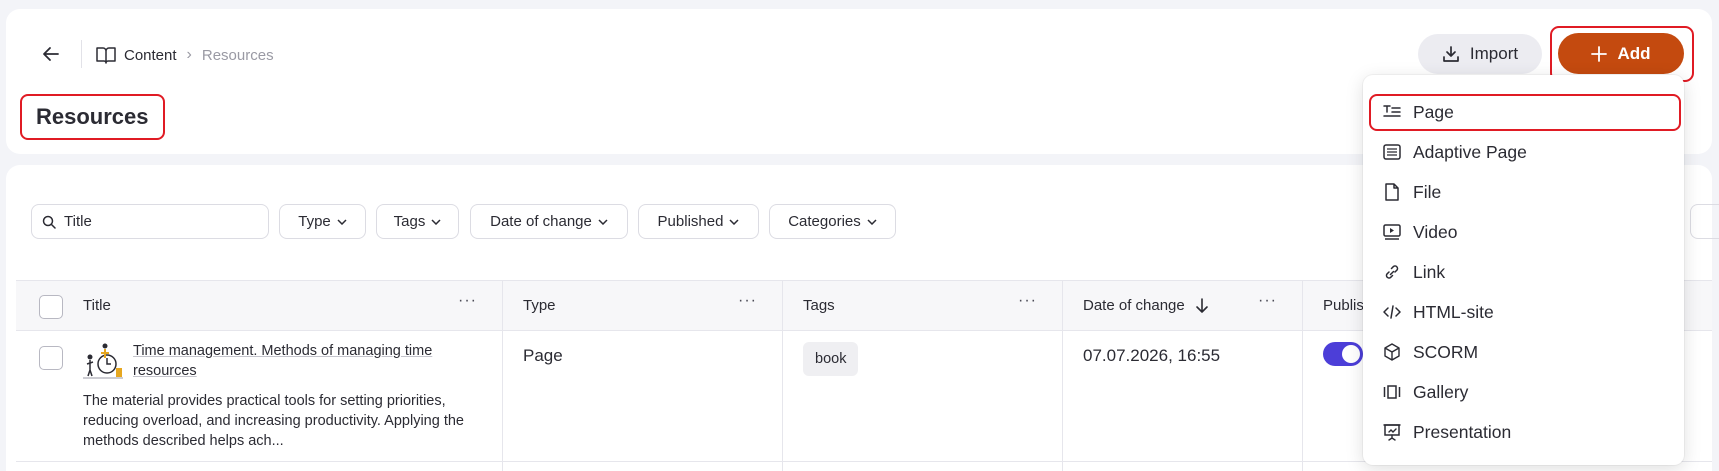 The width and height of the screenshot is (1719, 471). Describe the element at coordinates (237, 55) in the screenshot. I see `breadcrumb-current: Resources` at that location.